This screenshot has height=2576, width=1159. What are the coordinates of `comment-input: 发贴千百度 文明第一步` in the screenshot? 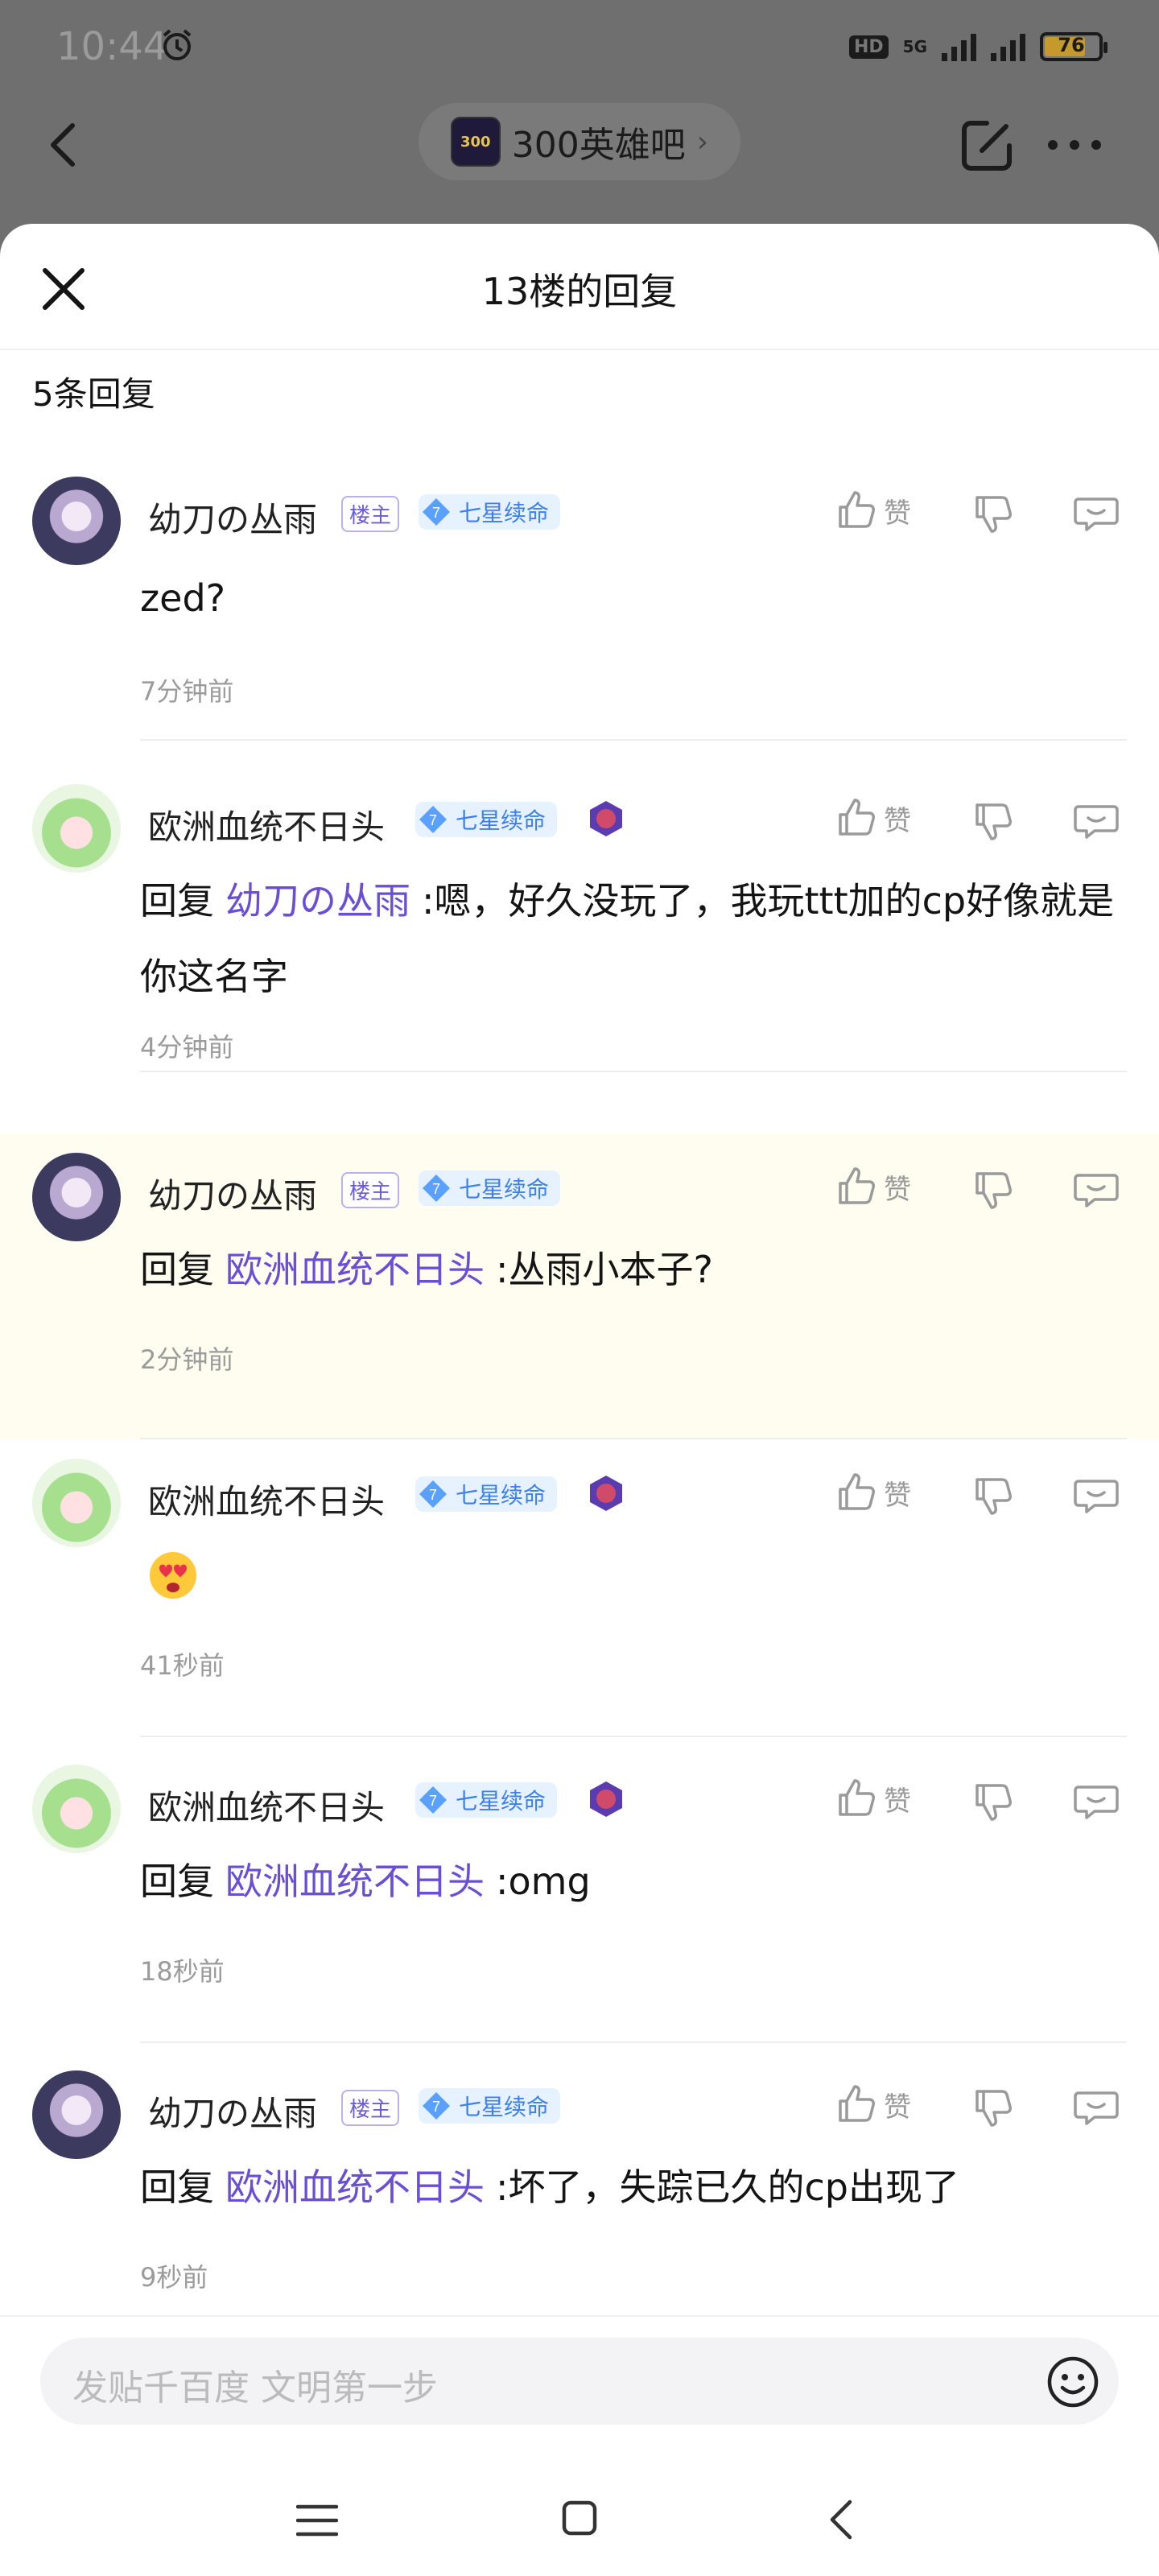 It's located at (579, 2381).